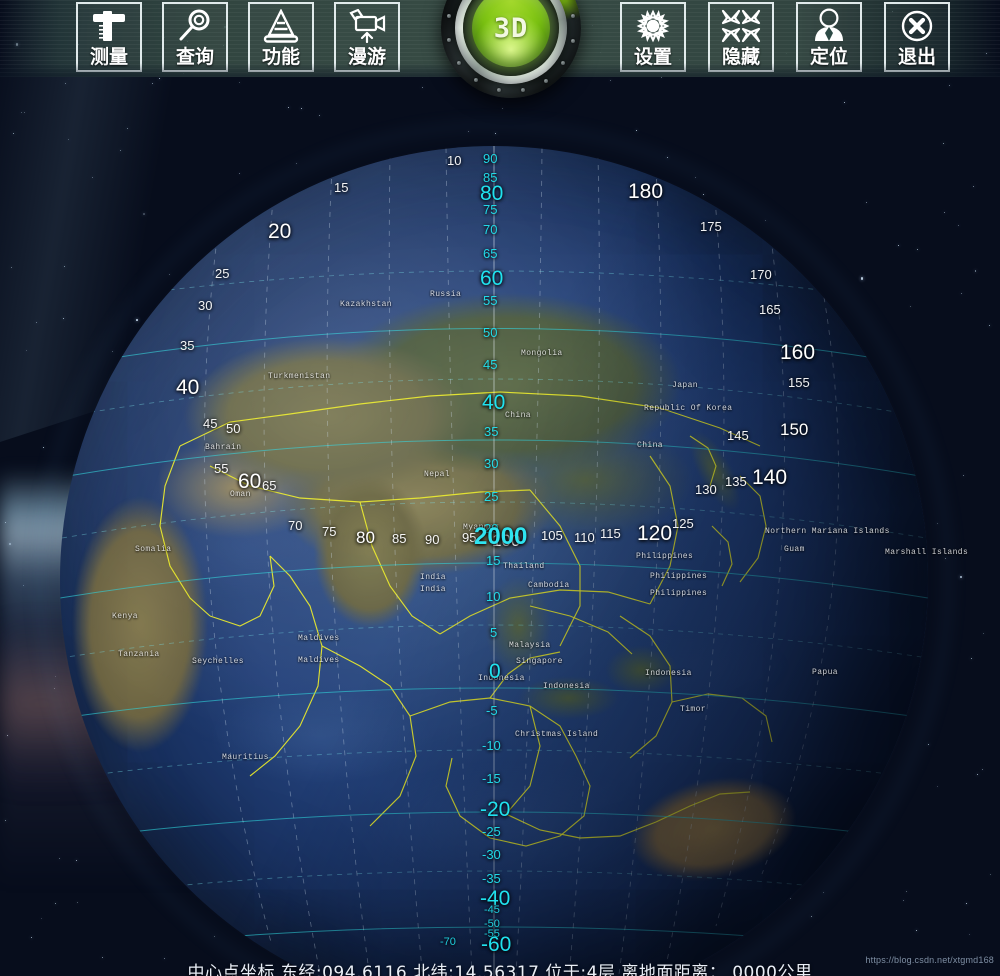 The image size is (1000, 976). What do you see at coordinates (741, 25) in the screenshot?
I see `collapse-arrows-icon` at bounding box center [741, 25].